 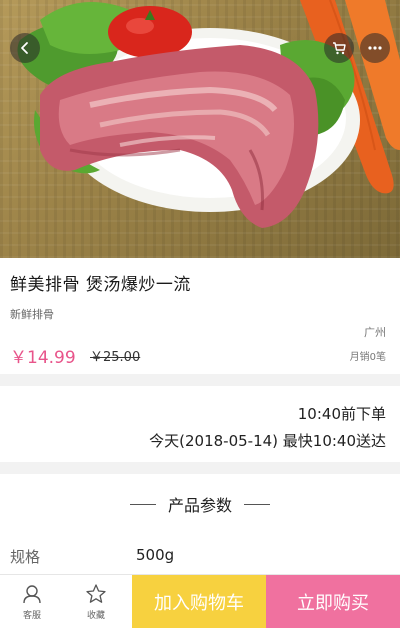 I want to click on divider-line-left, so click(x=142, y=504).